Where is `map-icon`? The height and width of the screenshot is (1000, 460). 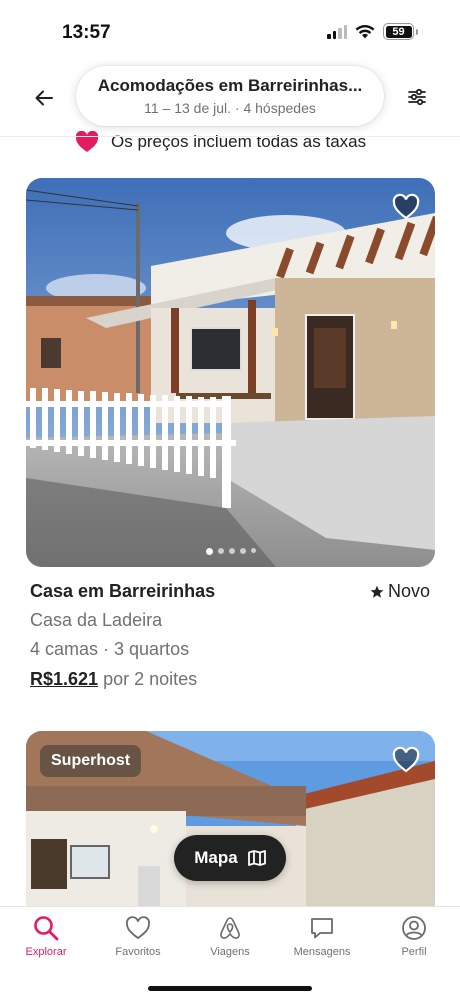 map-icon is located at coordinates (256, 858).